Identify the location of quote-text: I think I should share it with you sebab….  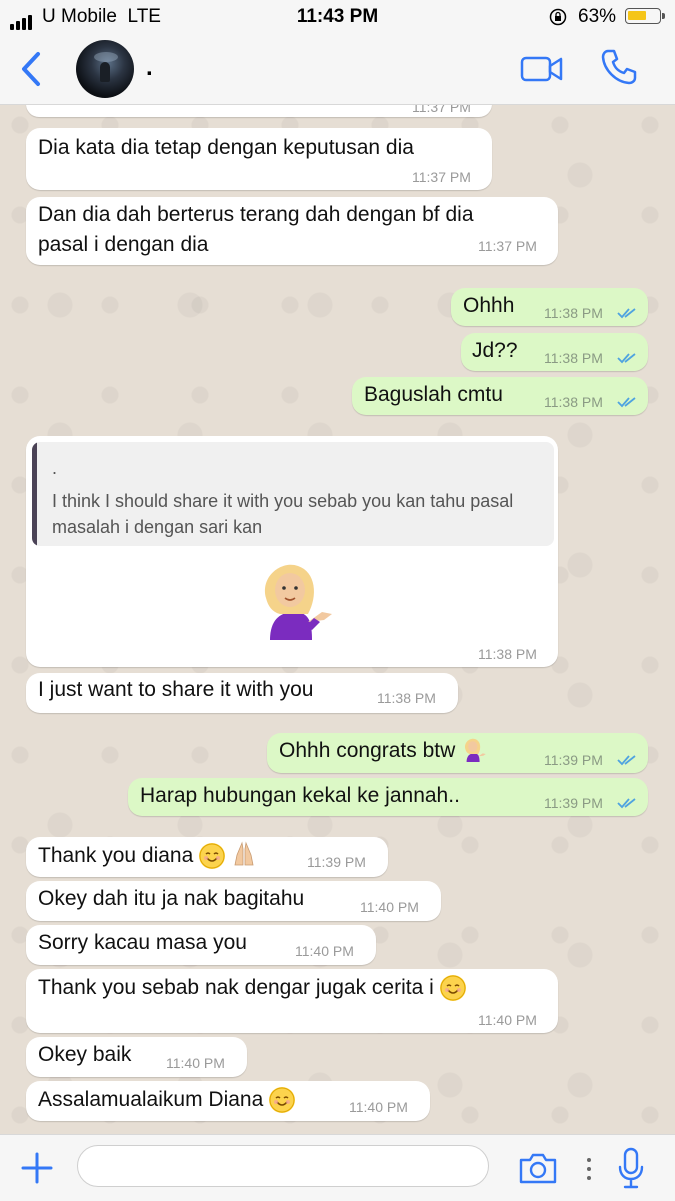
(283, 514).